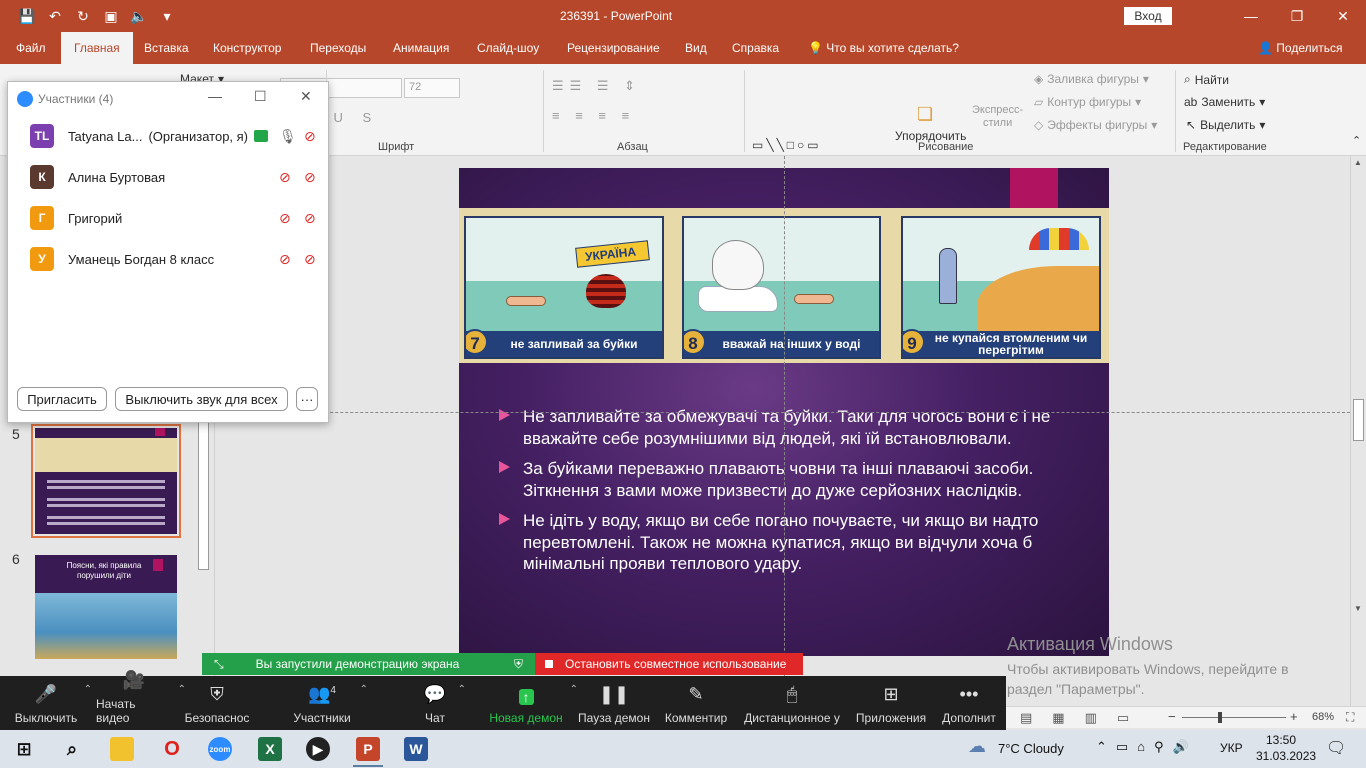  What do you see at coordinates (614, 703) in the screenshot?
I see `pause-share-button: ❚❚ Пауза демон` at bounding box center [614, 703].